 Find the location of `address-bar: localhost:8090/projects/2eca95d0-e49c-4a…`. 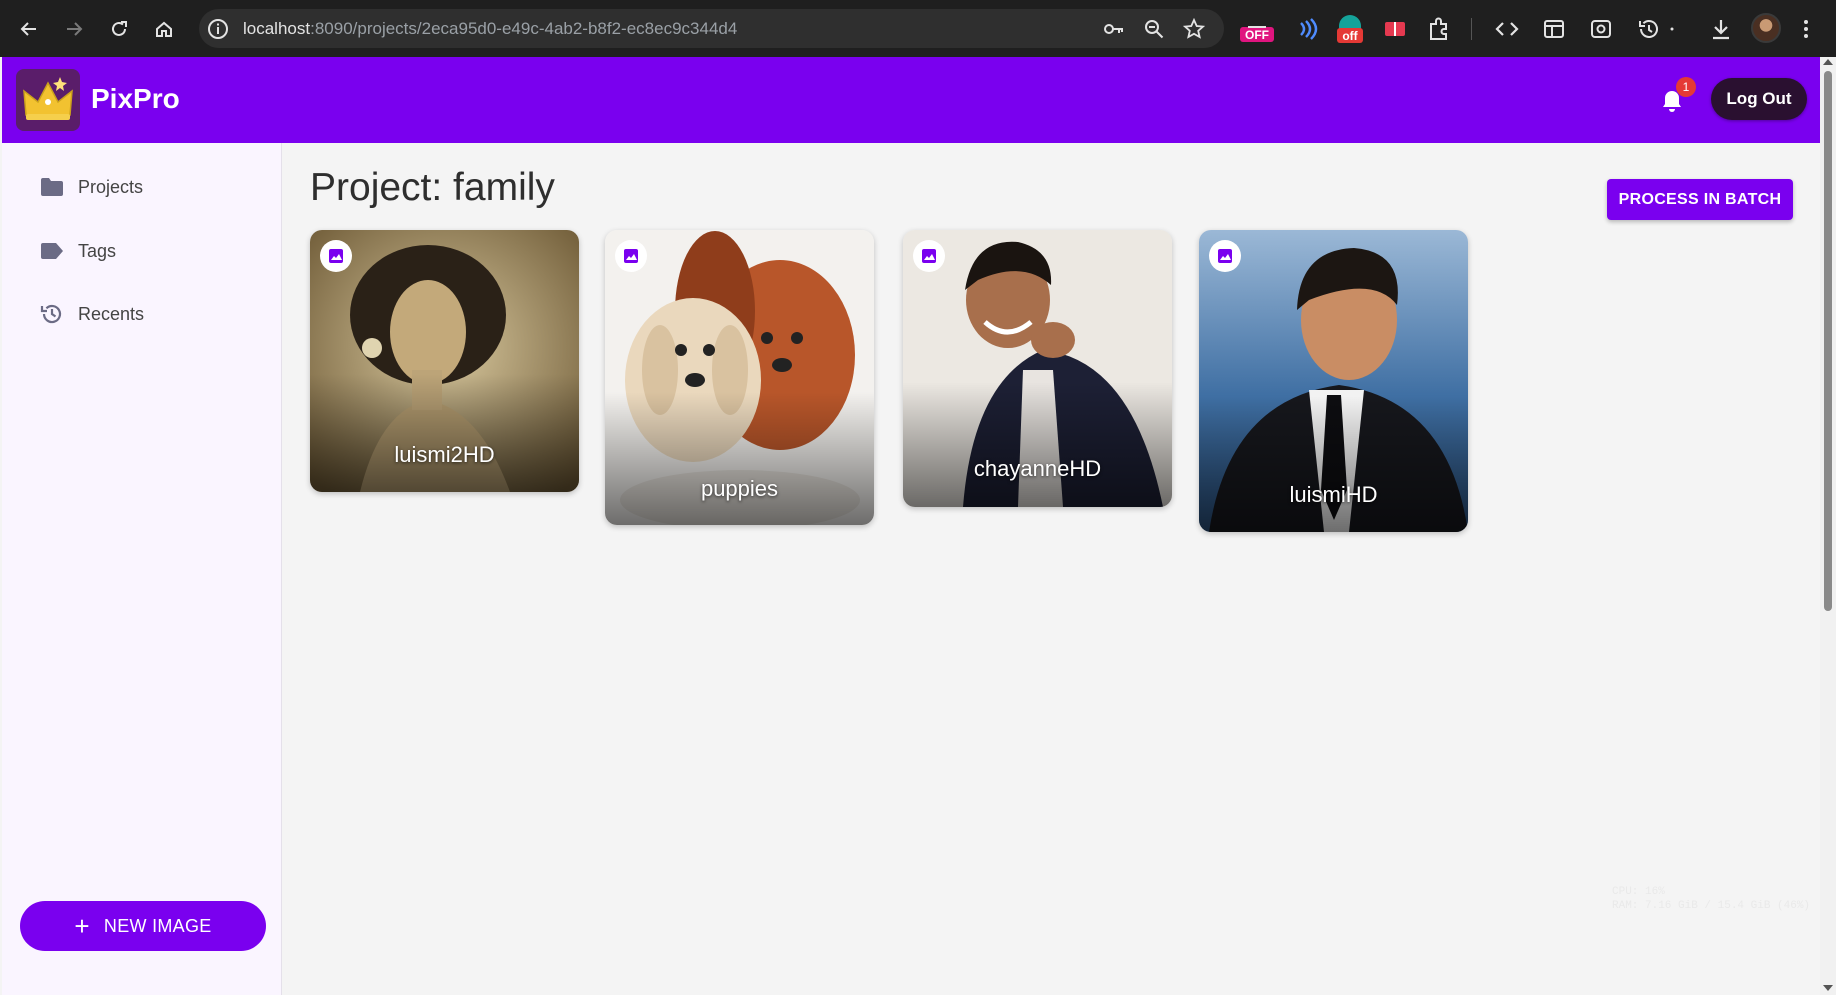

address-bar: localhost:8090/projects/2eca95d0-e49c-4a… is located at coordinates (711, 28).